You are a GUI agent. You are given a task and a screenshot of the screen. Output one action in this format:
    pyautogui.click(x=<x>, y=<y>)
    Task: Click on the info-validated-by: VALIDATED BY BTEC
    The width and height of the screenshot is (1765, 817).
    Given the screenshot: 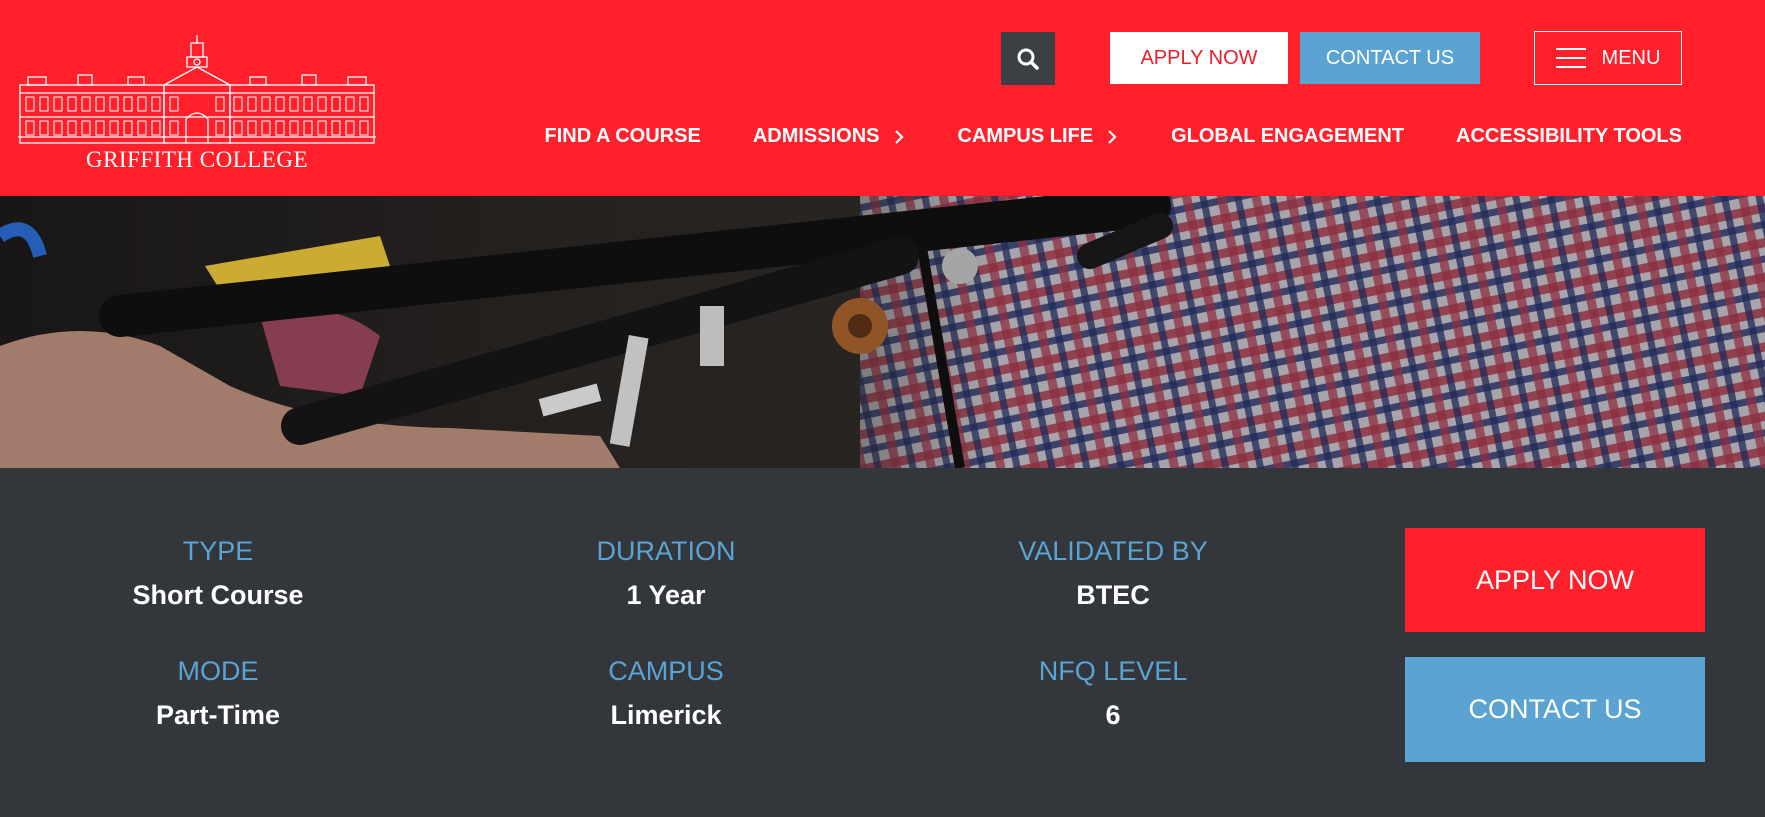 What is the action you would take?
    pyautogui.click(x=1113, y=573)
    